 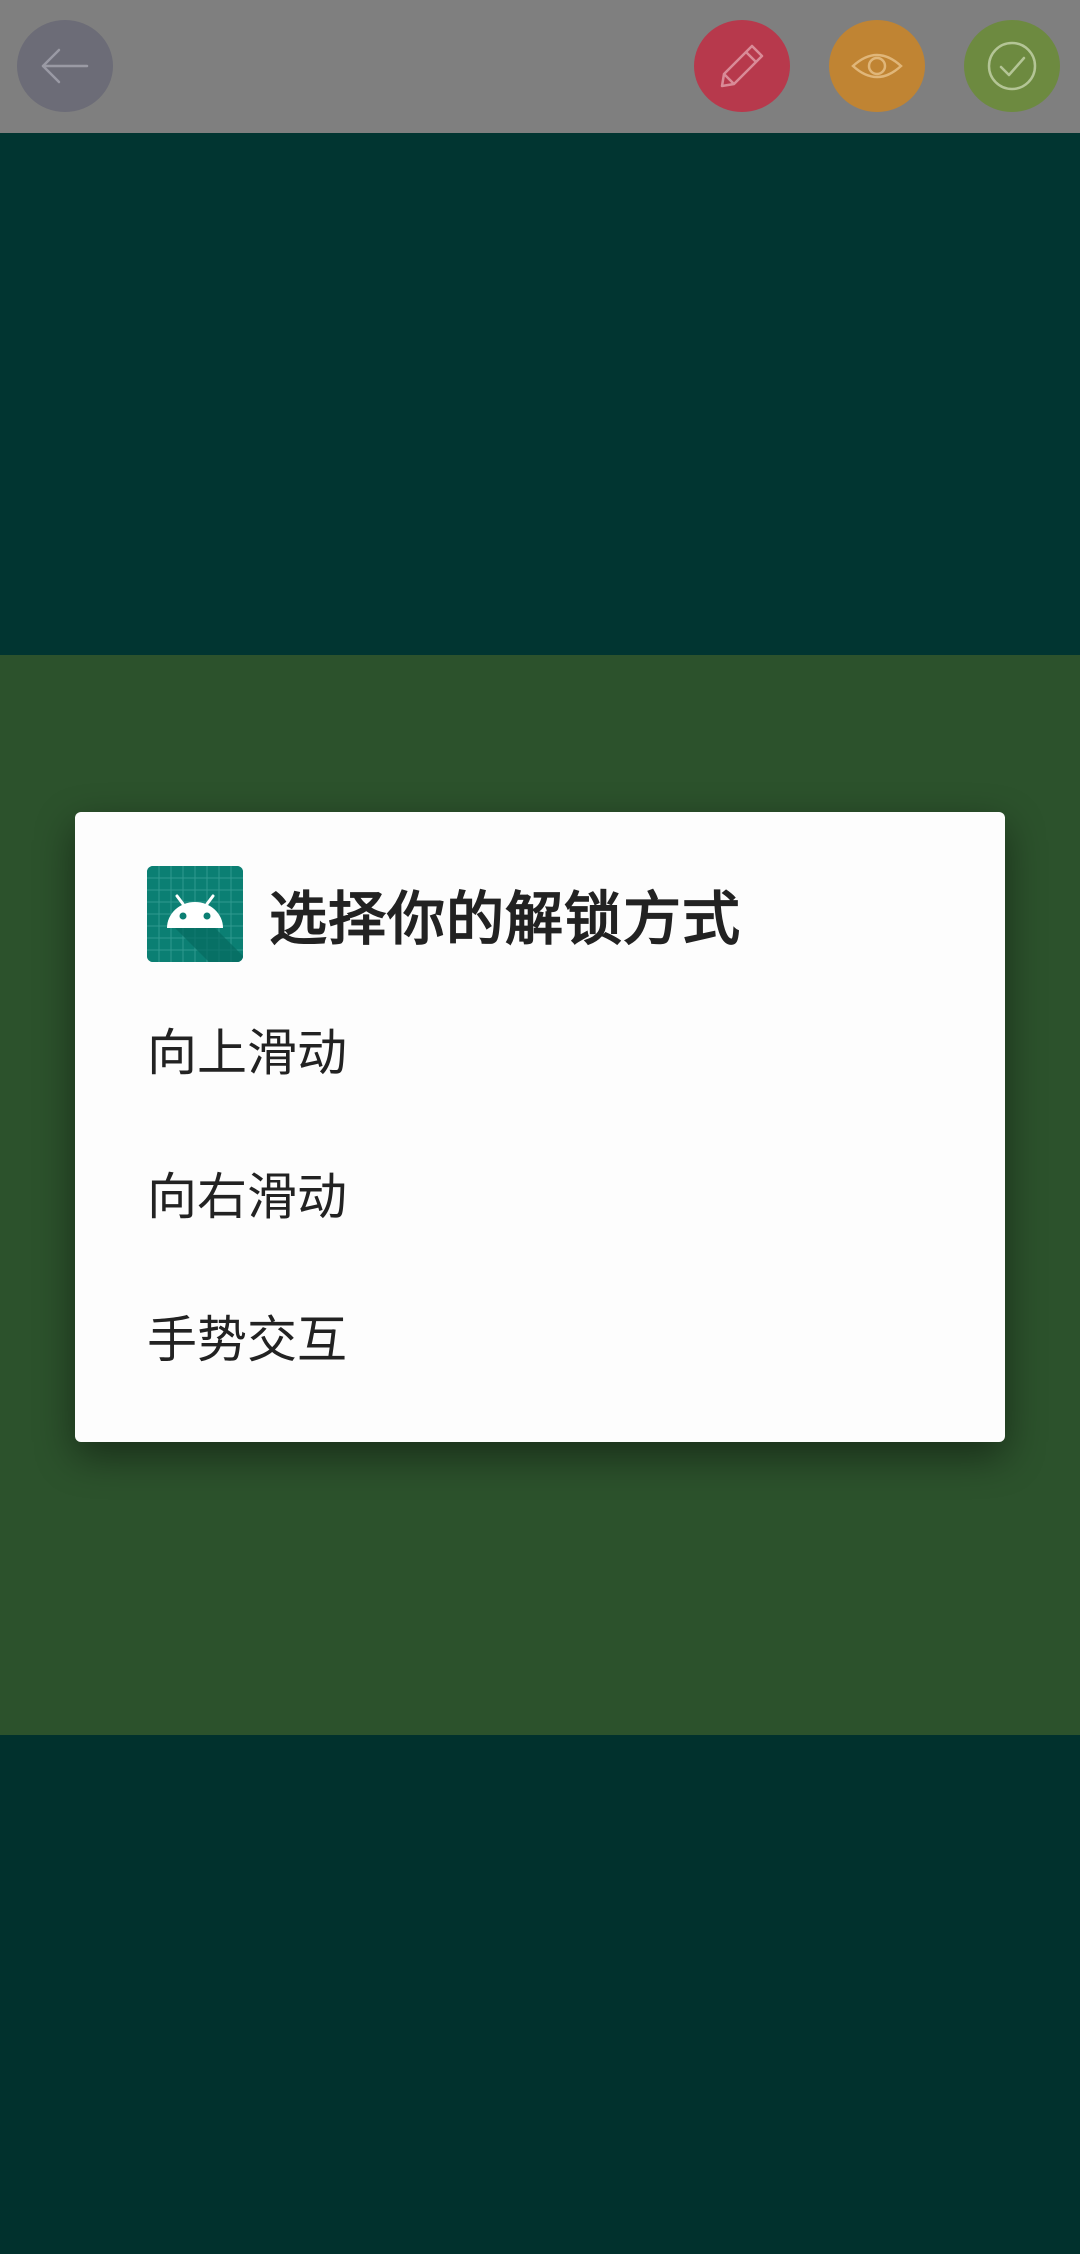 I want to click on arrow-left-icon, so click(x=65, y=66).